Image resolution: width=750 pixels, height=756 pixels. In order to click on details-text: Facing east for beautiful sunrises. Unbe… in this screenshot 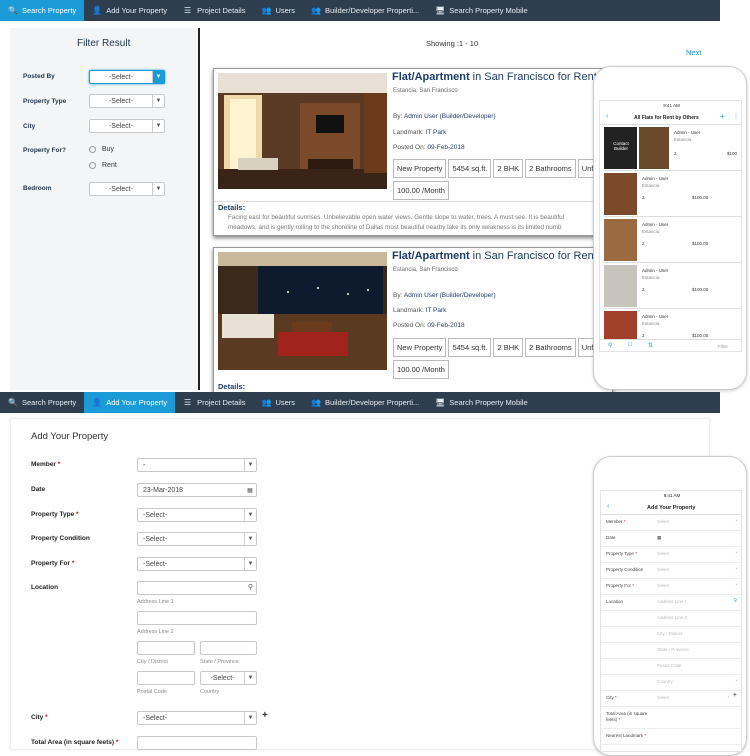, I will do `click(396, 222)`.